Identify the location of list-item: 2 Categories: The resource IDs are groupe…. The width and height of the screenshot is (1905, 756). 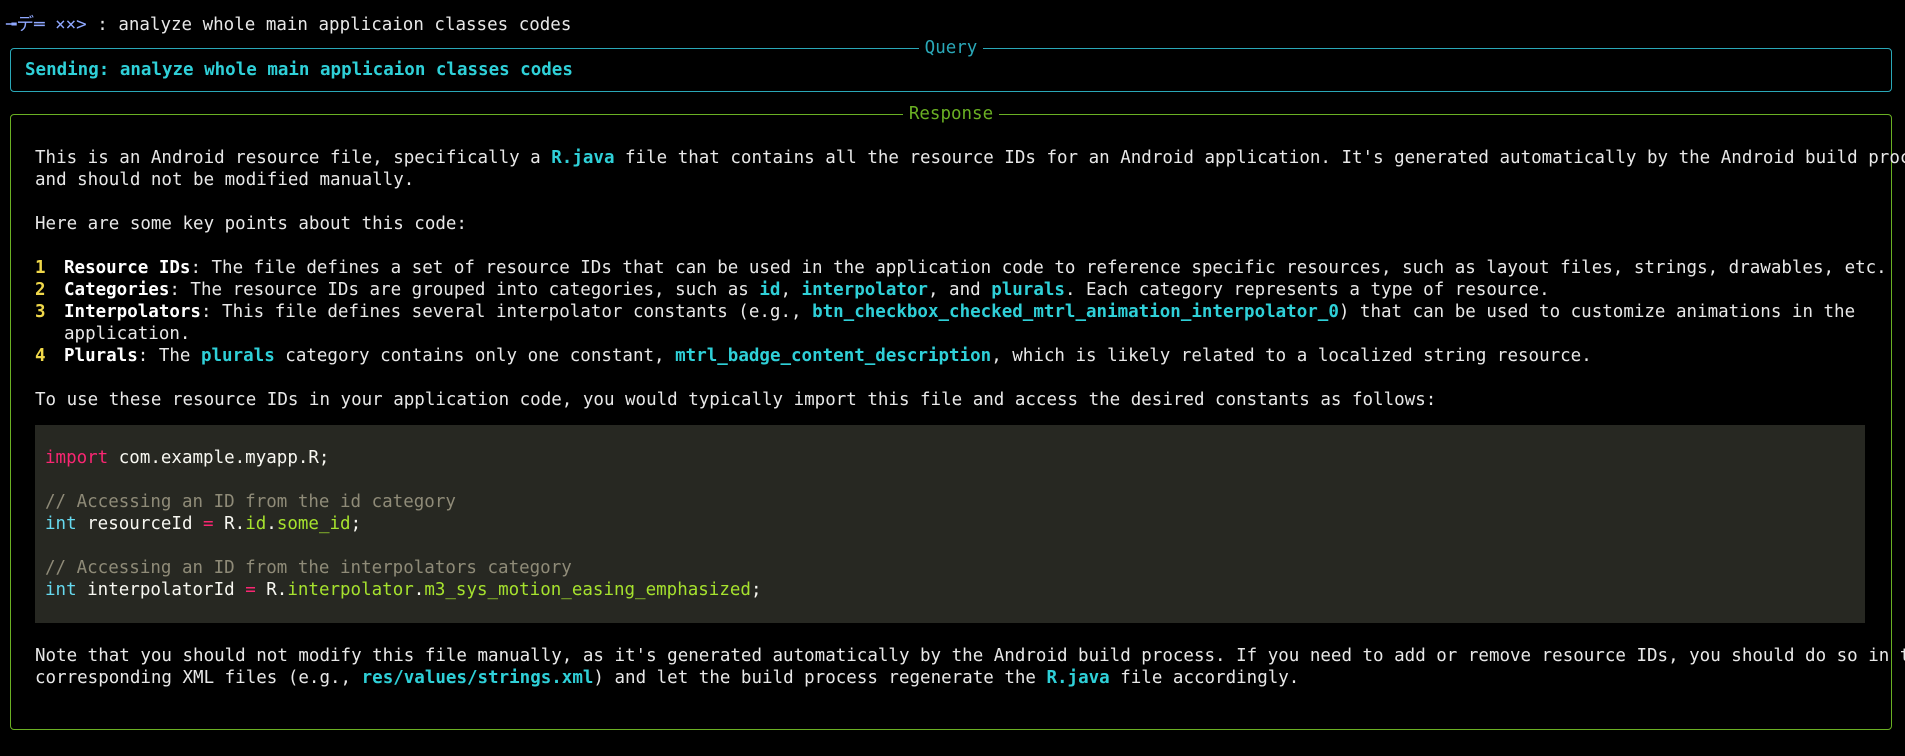
(792, 290).